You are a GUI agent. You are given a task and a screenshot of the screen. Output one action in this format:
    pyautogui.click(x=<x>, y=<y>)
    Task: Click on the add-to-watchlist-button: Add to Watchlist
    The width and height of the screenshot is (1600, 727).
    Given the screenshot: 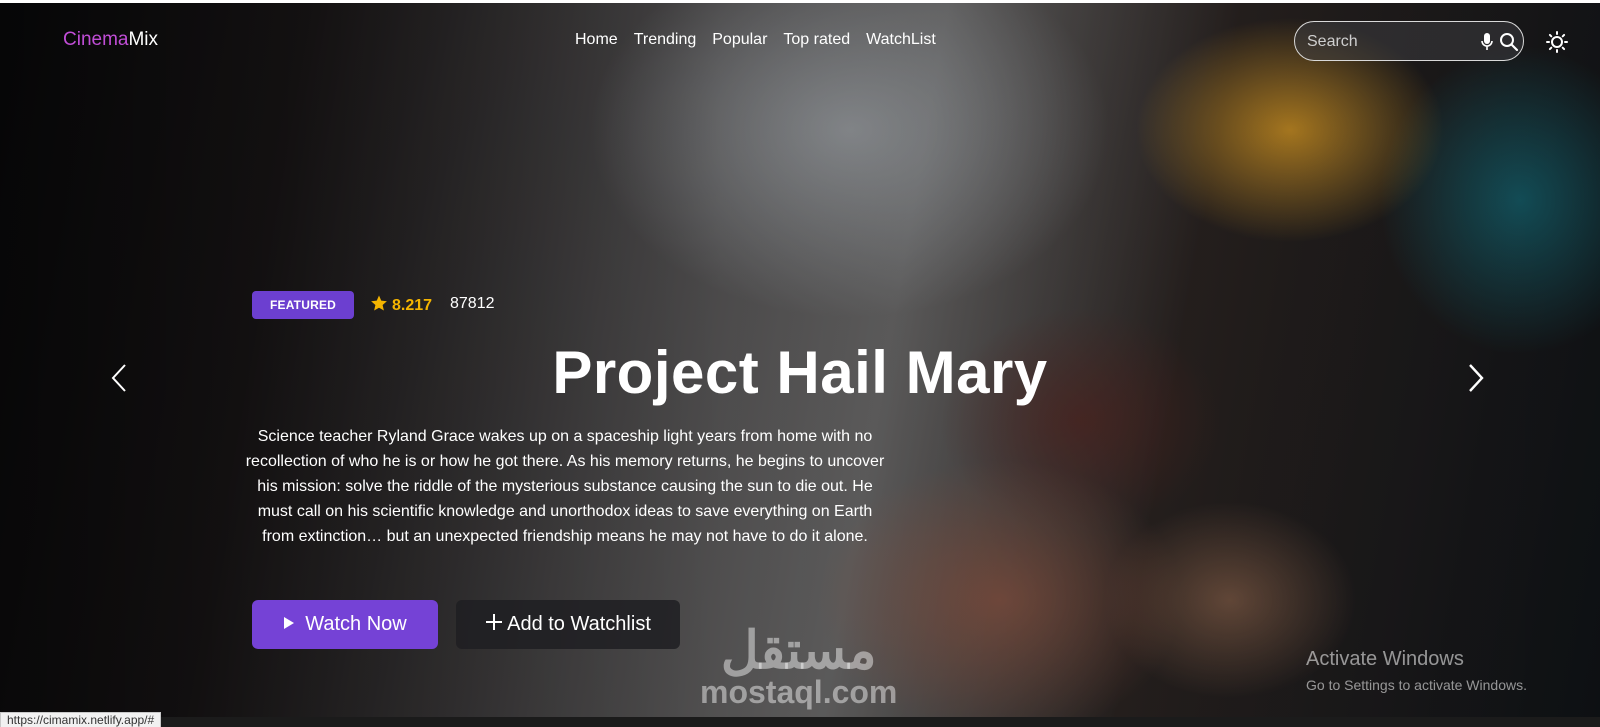 What is the action you would take?
    pyautogui.click(x=568, y=624)
    